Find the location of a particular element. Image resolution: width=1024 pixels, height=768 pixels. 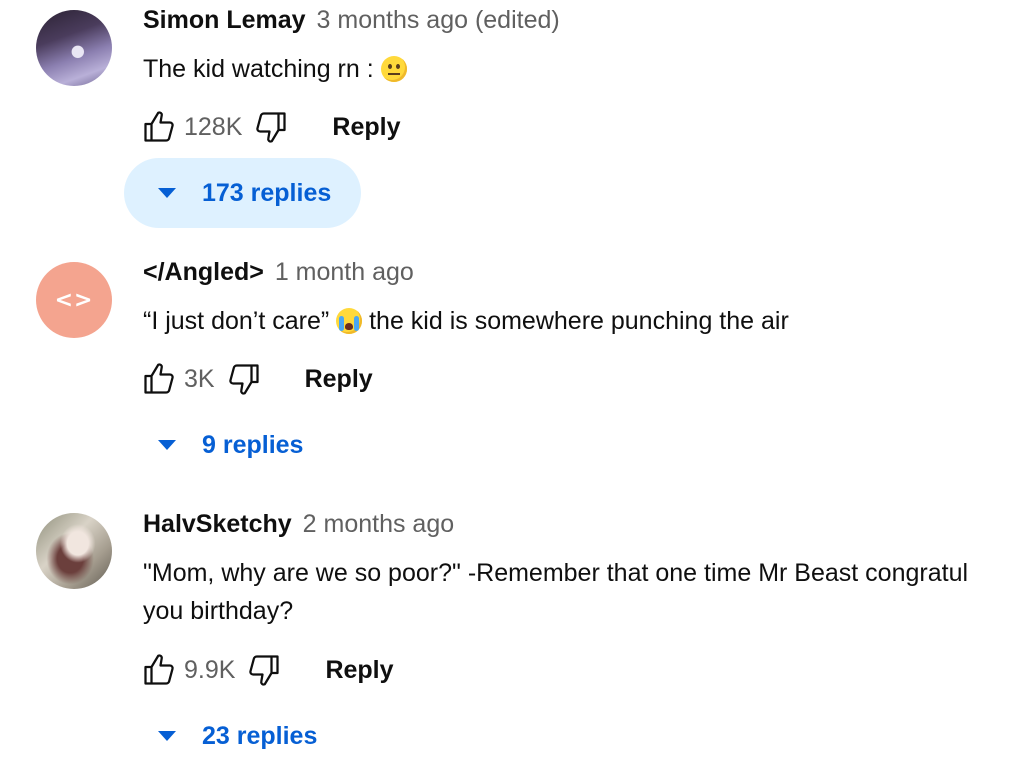

replies-count-label: 173 replies is located at coordinates (267, 192).